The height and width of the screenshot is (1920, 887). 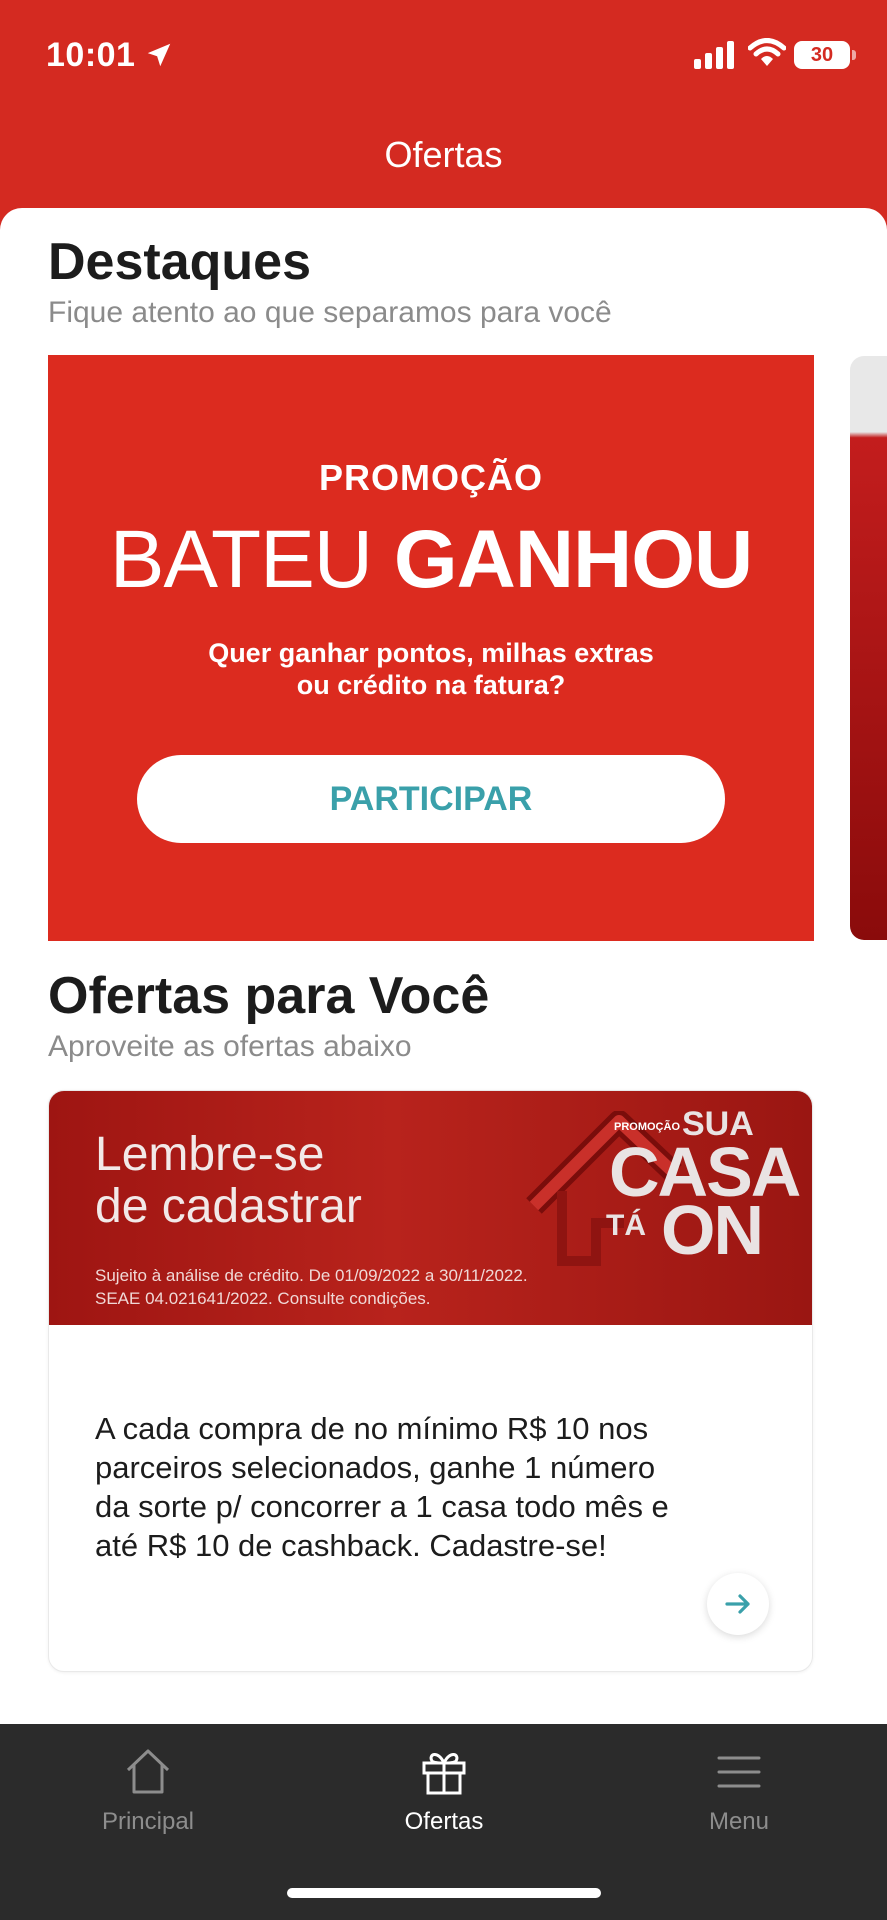 I want to click on banner-eyebrow: PROMOÇÃO, so click(x=431, y=477).